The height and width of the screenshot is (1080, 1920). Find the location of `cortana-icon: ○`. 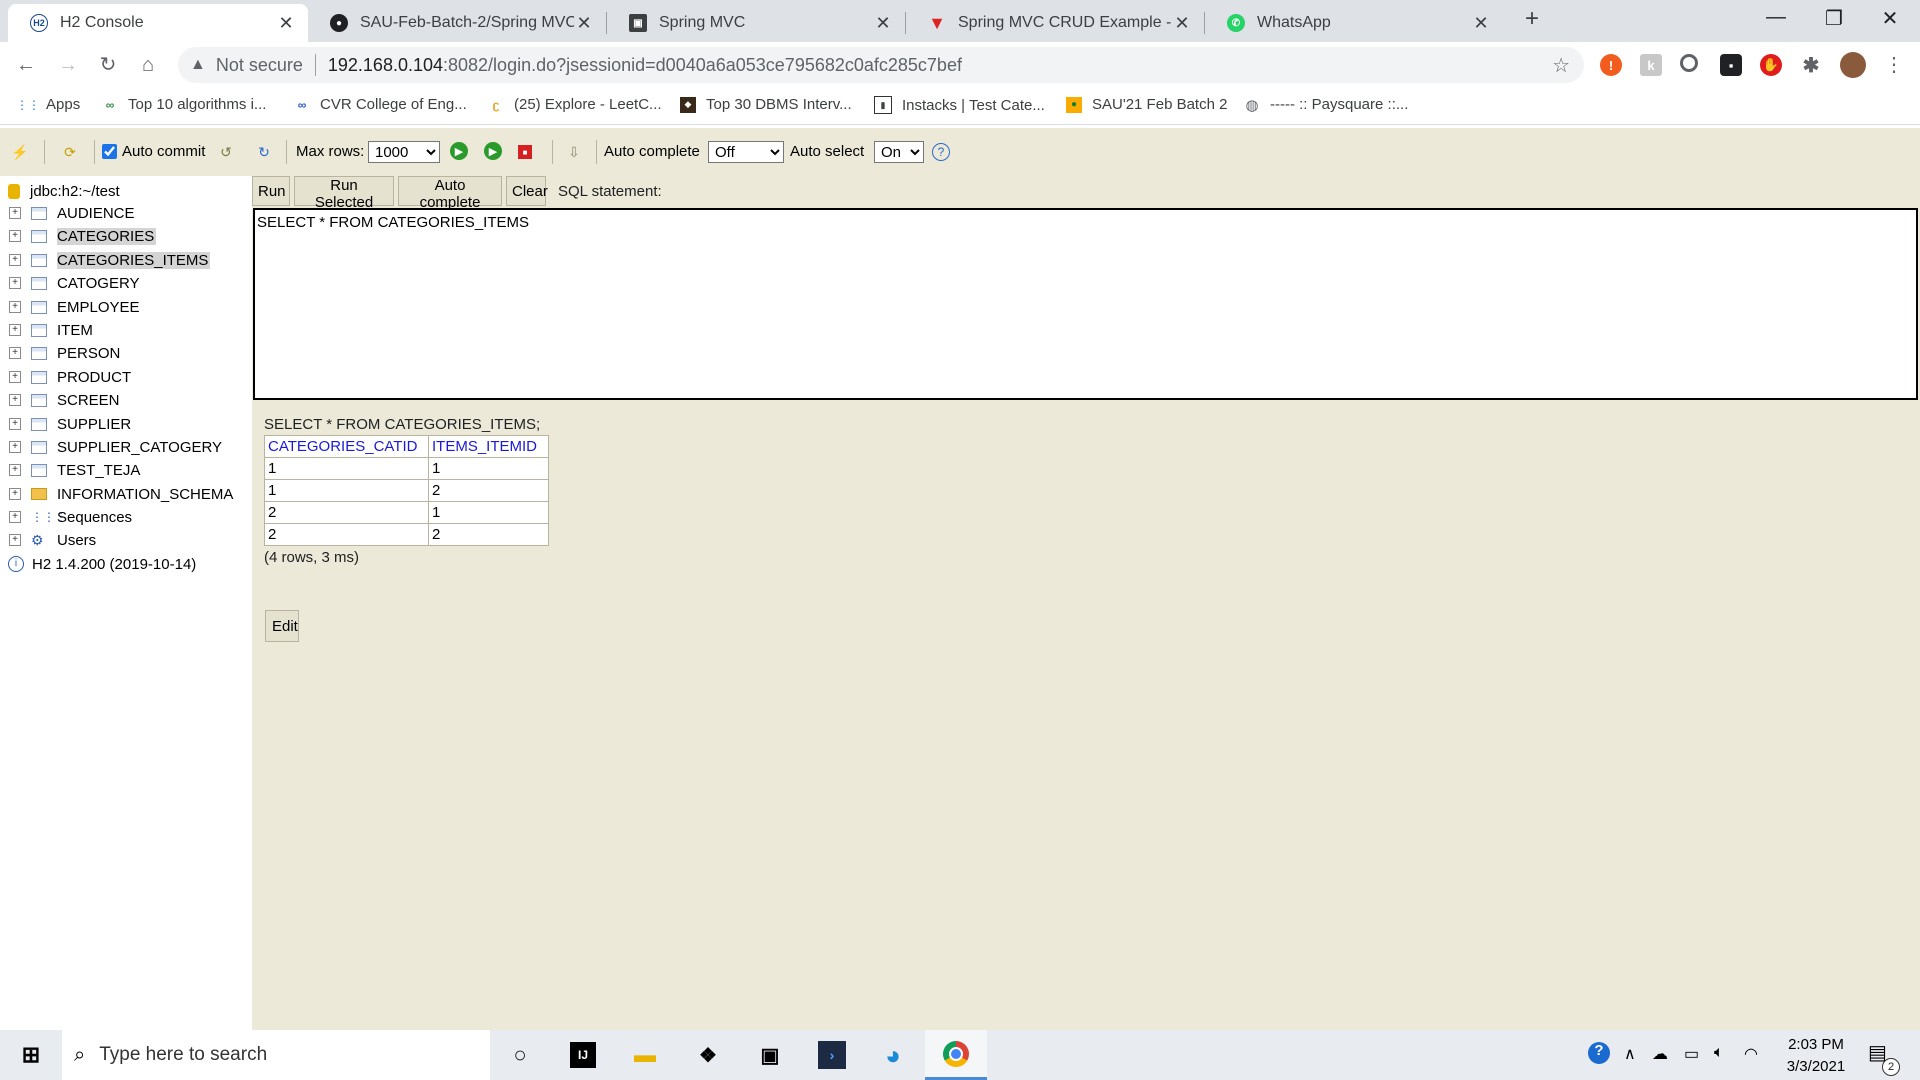

cortana-icon: ○ is located at coordinates (520, 1055).